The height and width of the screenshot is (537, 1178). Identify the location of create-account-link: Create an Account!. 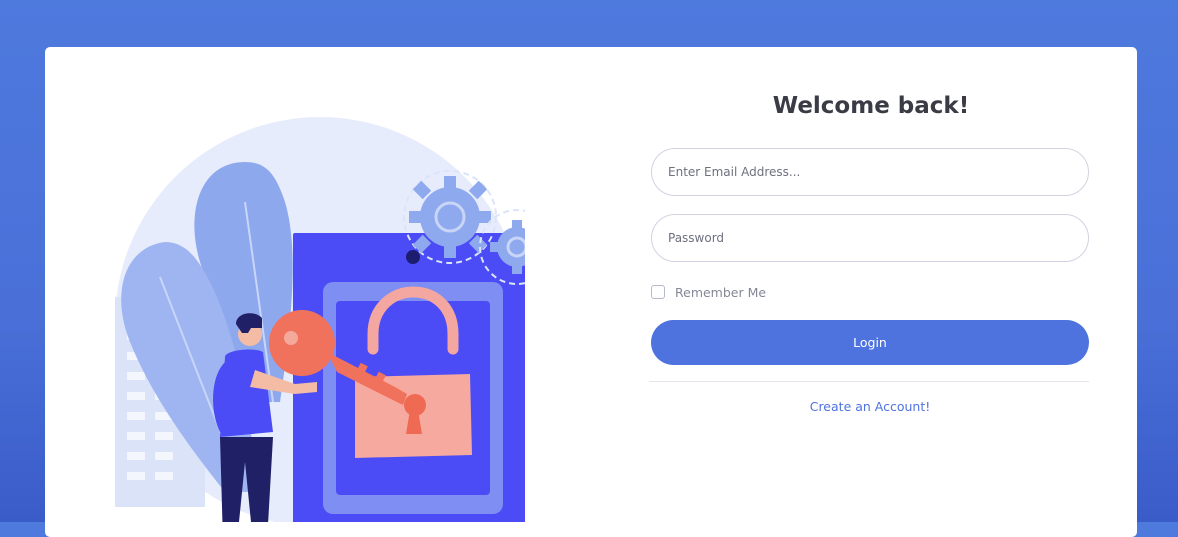
(870, 406).